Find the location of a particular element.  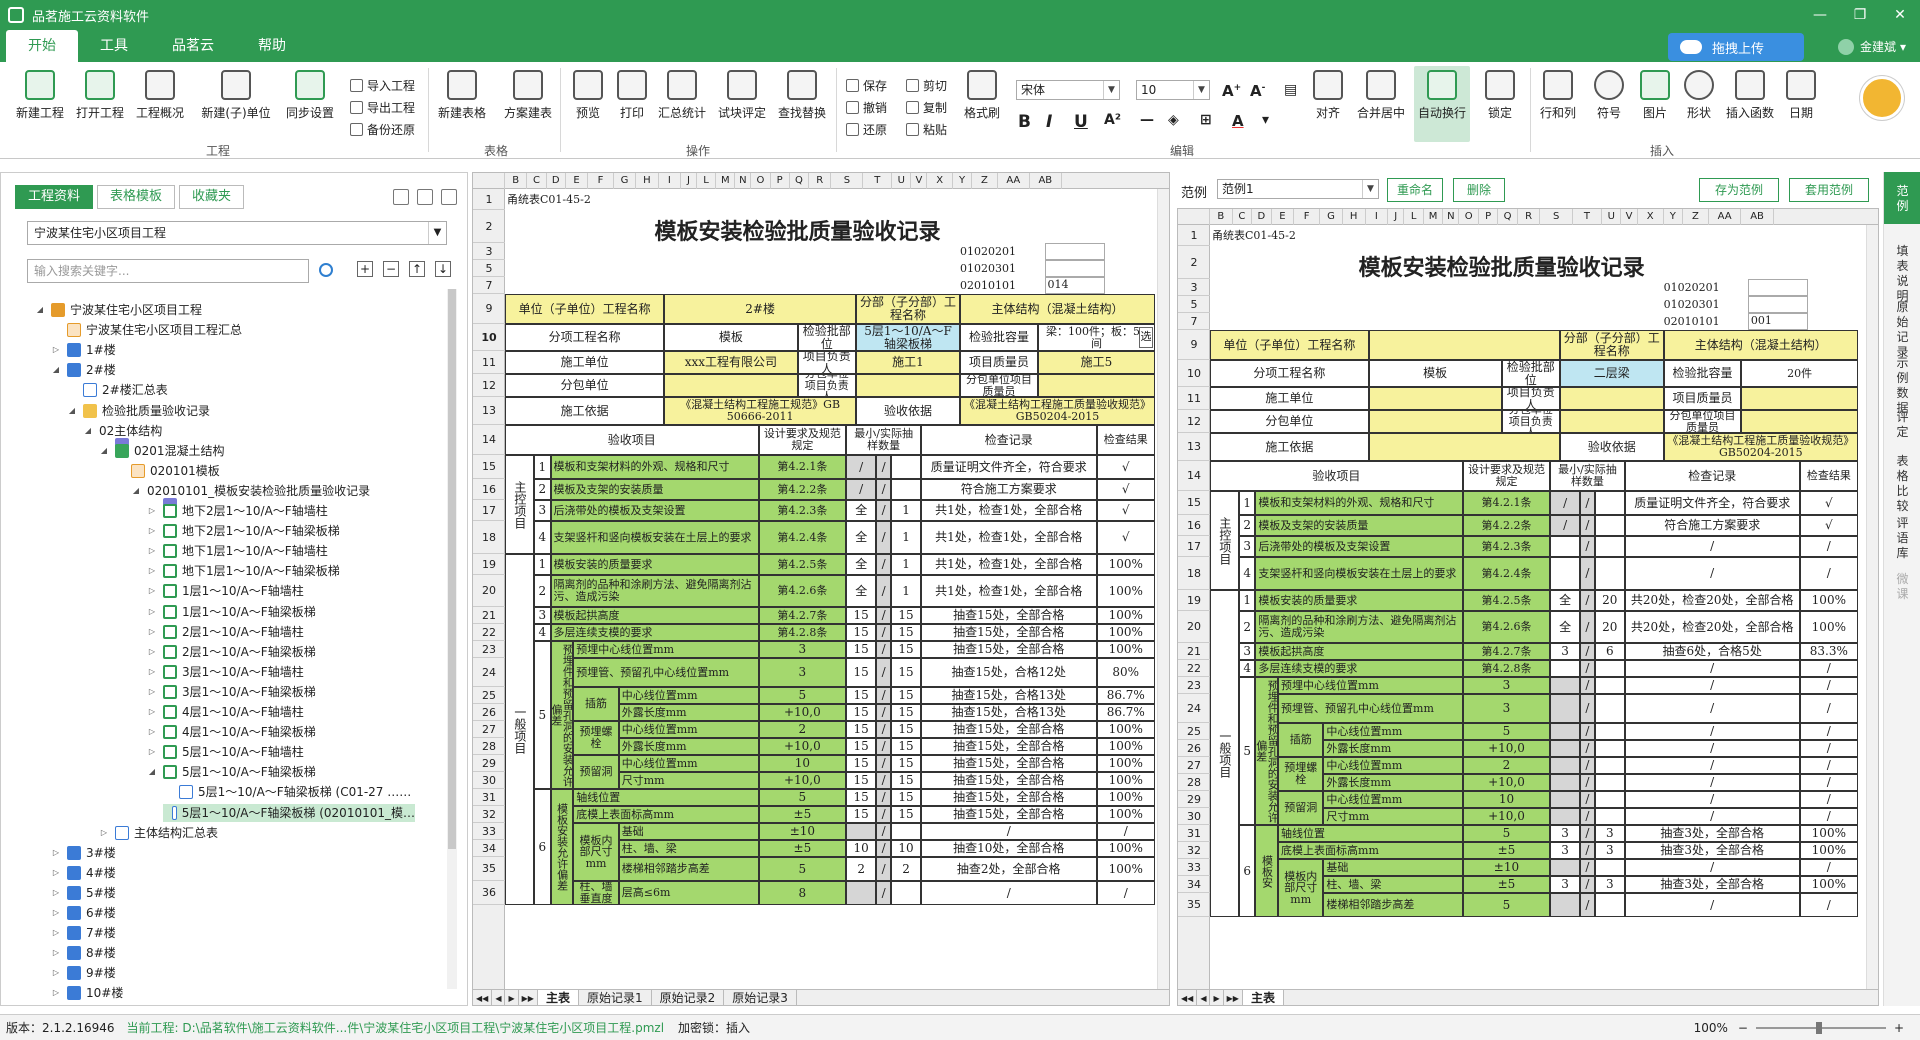

tree-node: ▷ 3层1～10/A～F轴墙柱 is located at coordinates (225, 672).